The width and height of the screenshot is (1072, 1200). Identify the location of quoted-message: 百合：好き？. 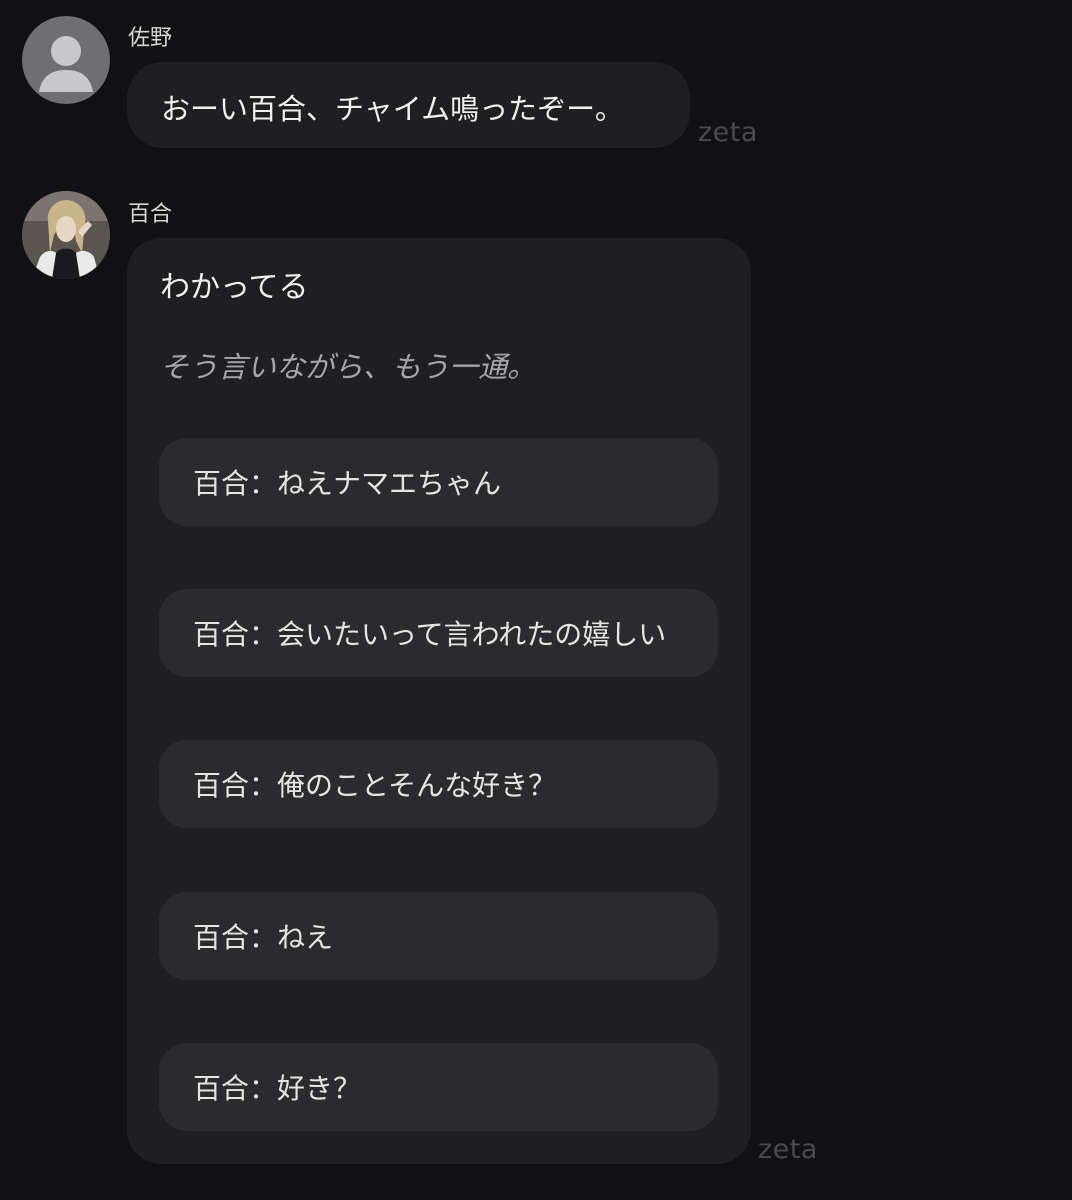
(438, 1087).